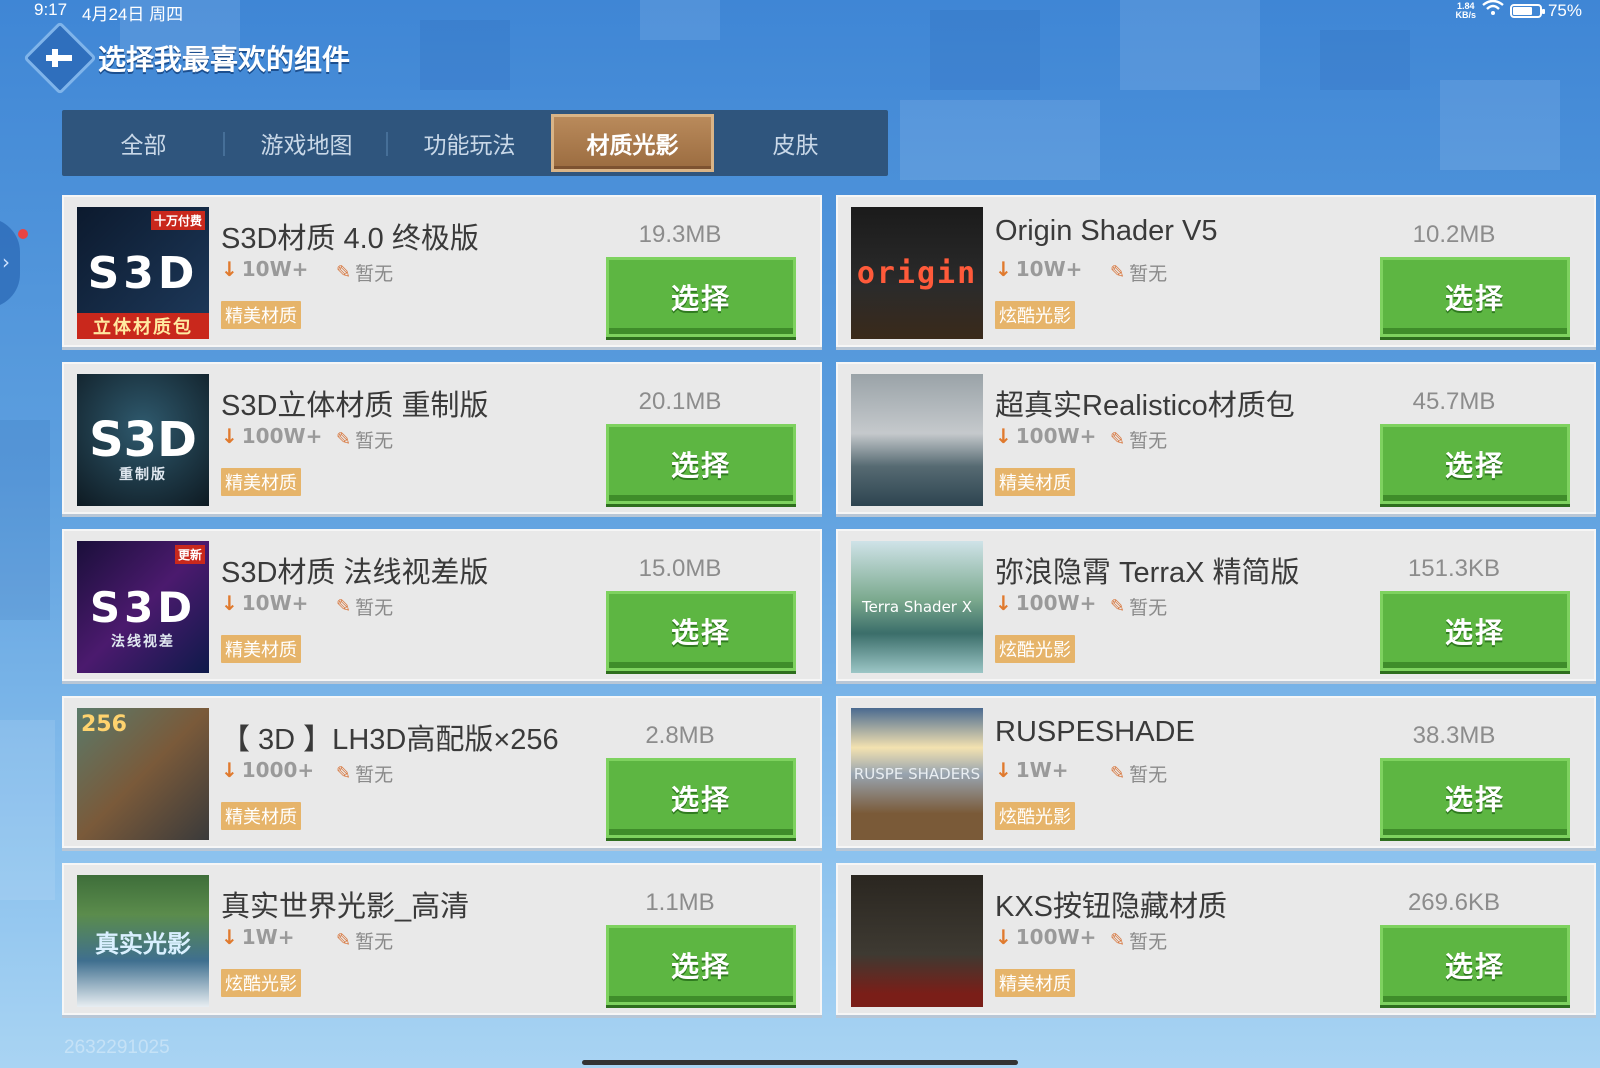 The width and height of the screenshot is (1600, 1068). What do you see at coordinates (442, 605) in the screenshot?
I see `component-card: S3D 更新 法线视差 S3D材质 法线视差版 ↓ 10W+ ✎ 暂无 精美材质 15.0MB 选择` at bounding box center [442, 605].